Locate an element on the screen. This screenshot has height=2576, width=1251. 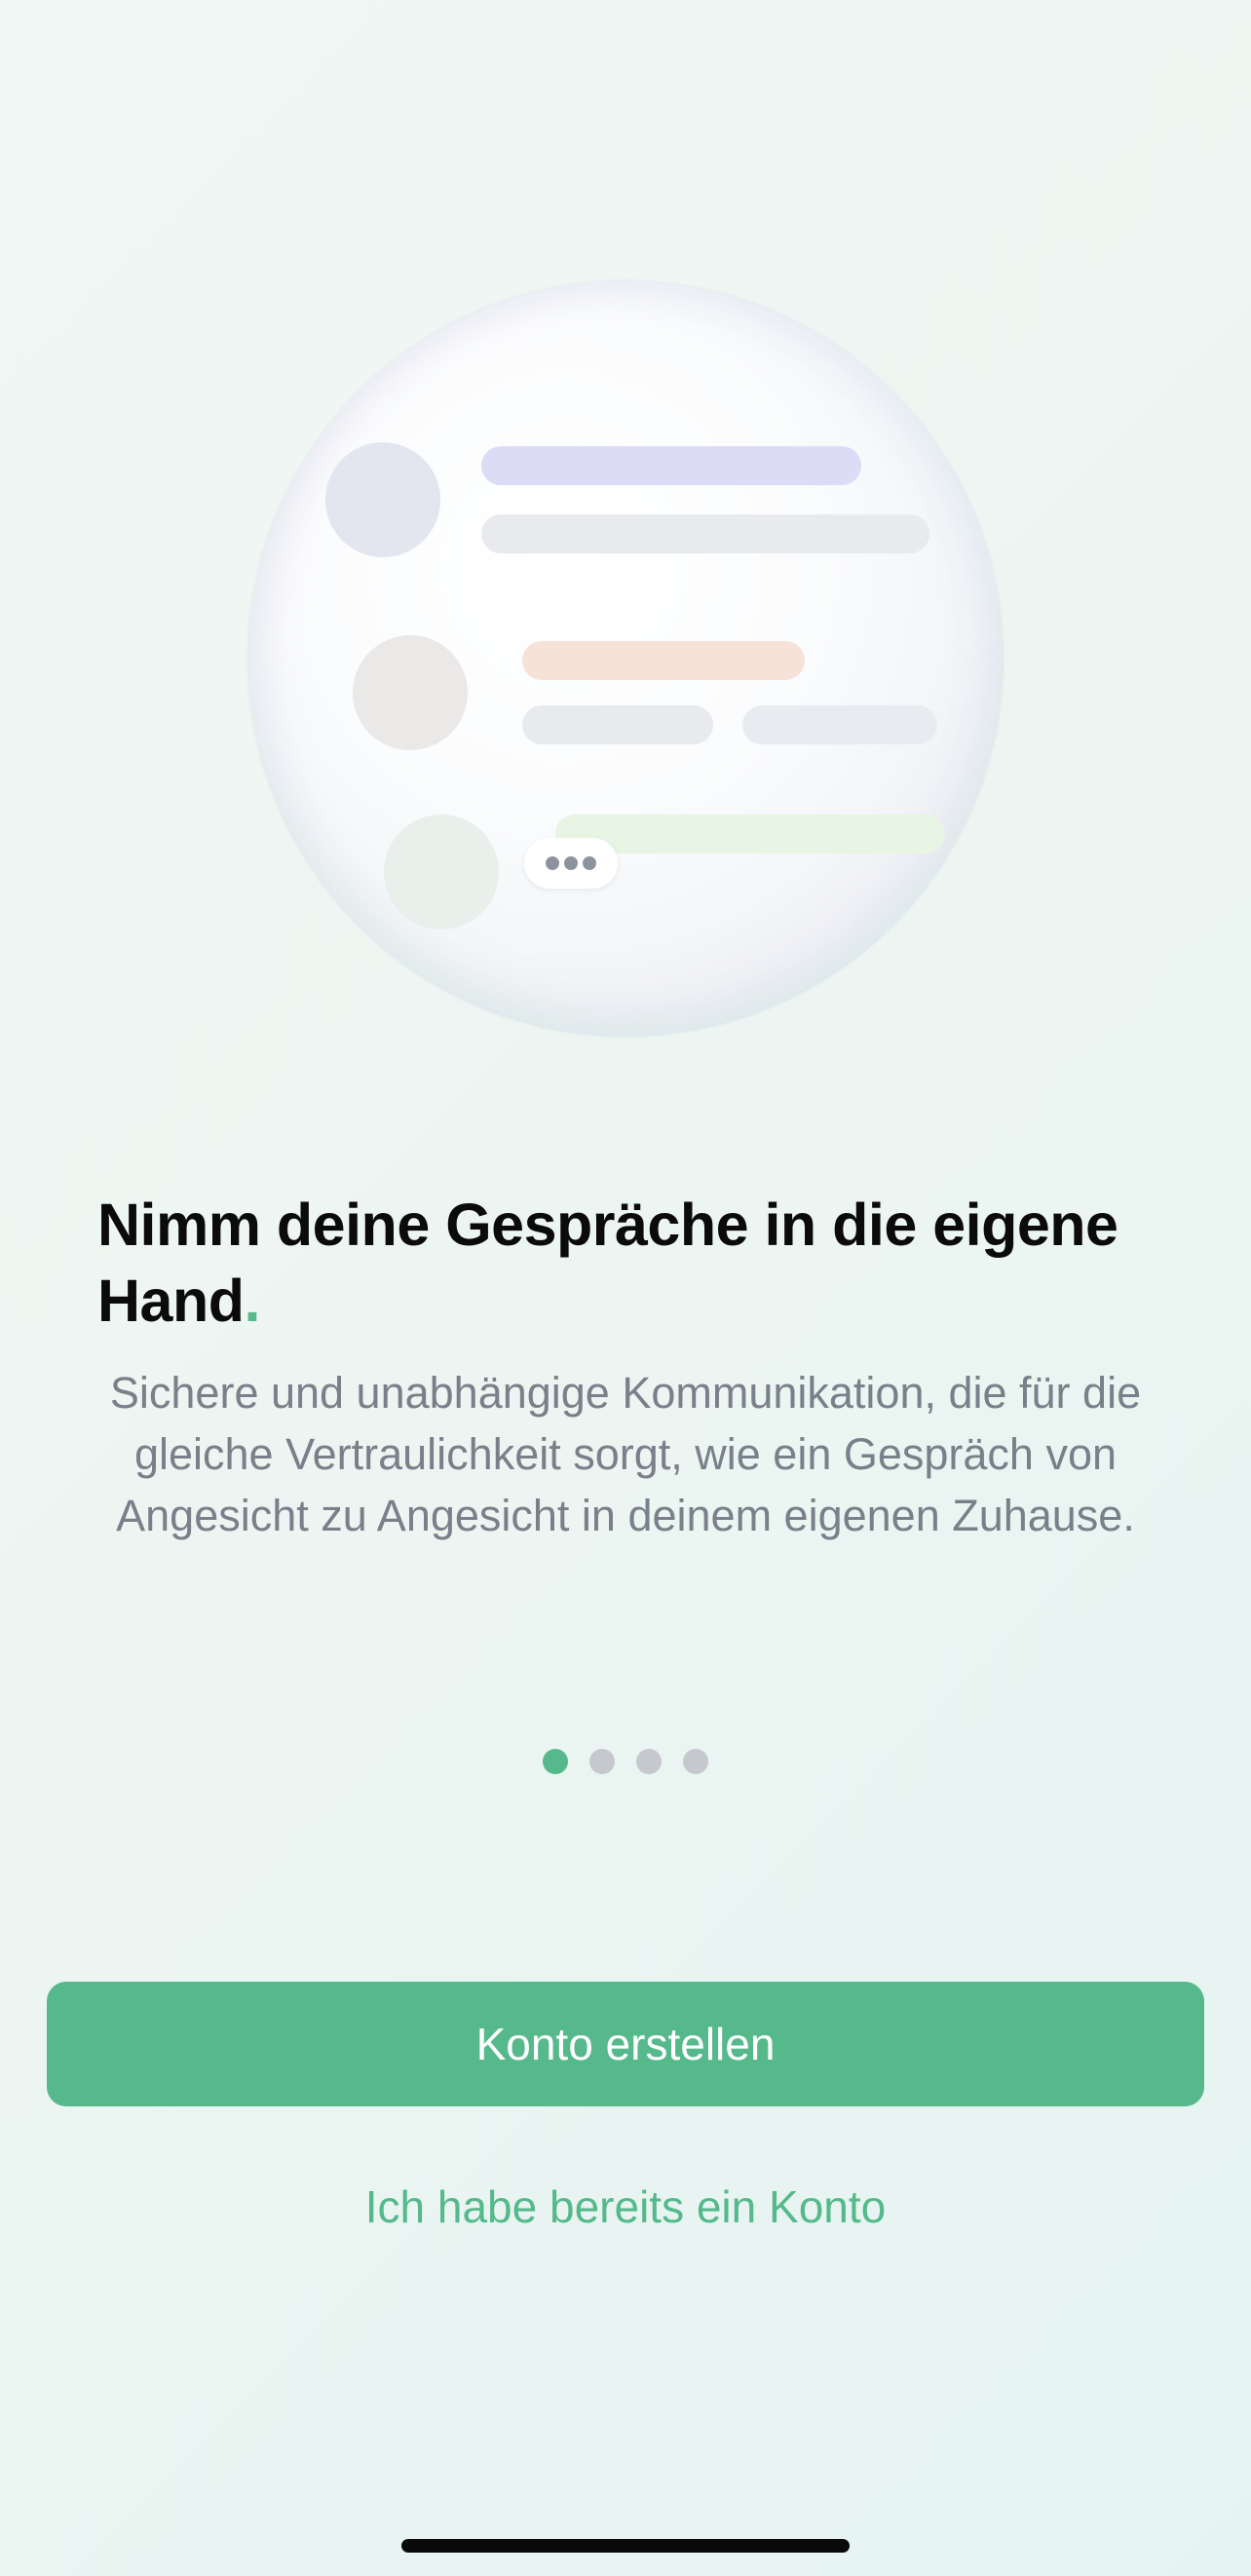
onboarding-title: Nimm deine Gespräche in die eigene Hand. is located at coordinates (633, 1263).